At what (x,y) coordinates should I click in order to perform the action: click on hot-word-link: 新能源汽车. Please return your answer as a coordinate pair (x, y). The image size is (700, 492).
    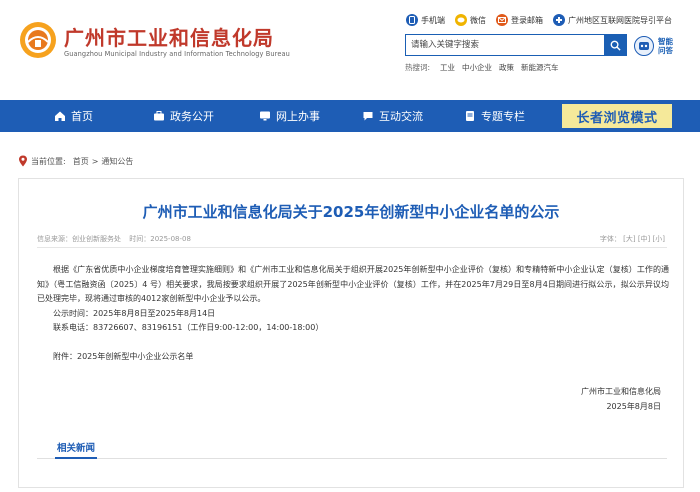
    Looking at the image, I should click on (540, 67).